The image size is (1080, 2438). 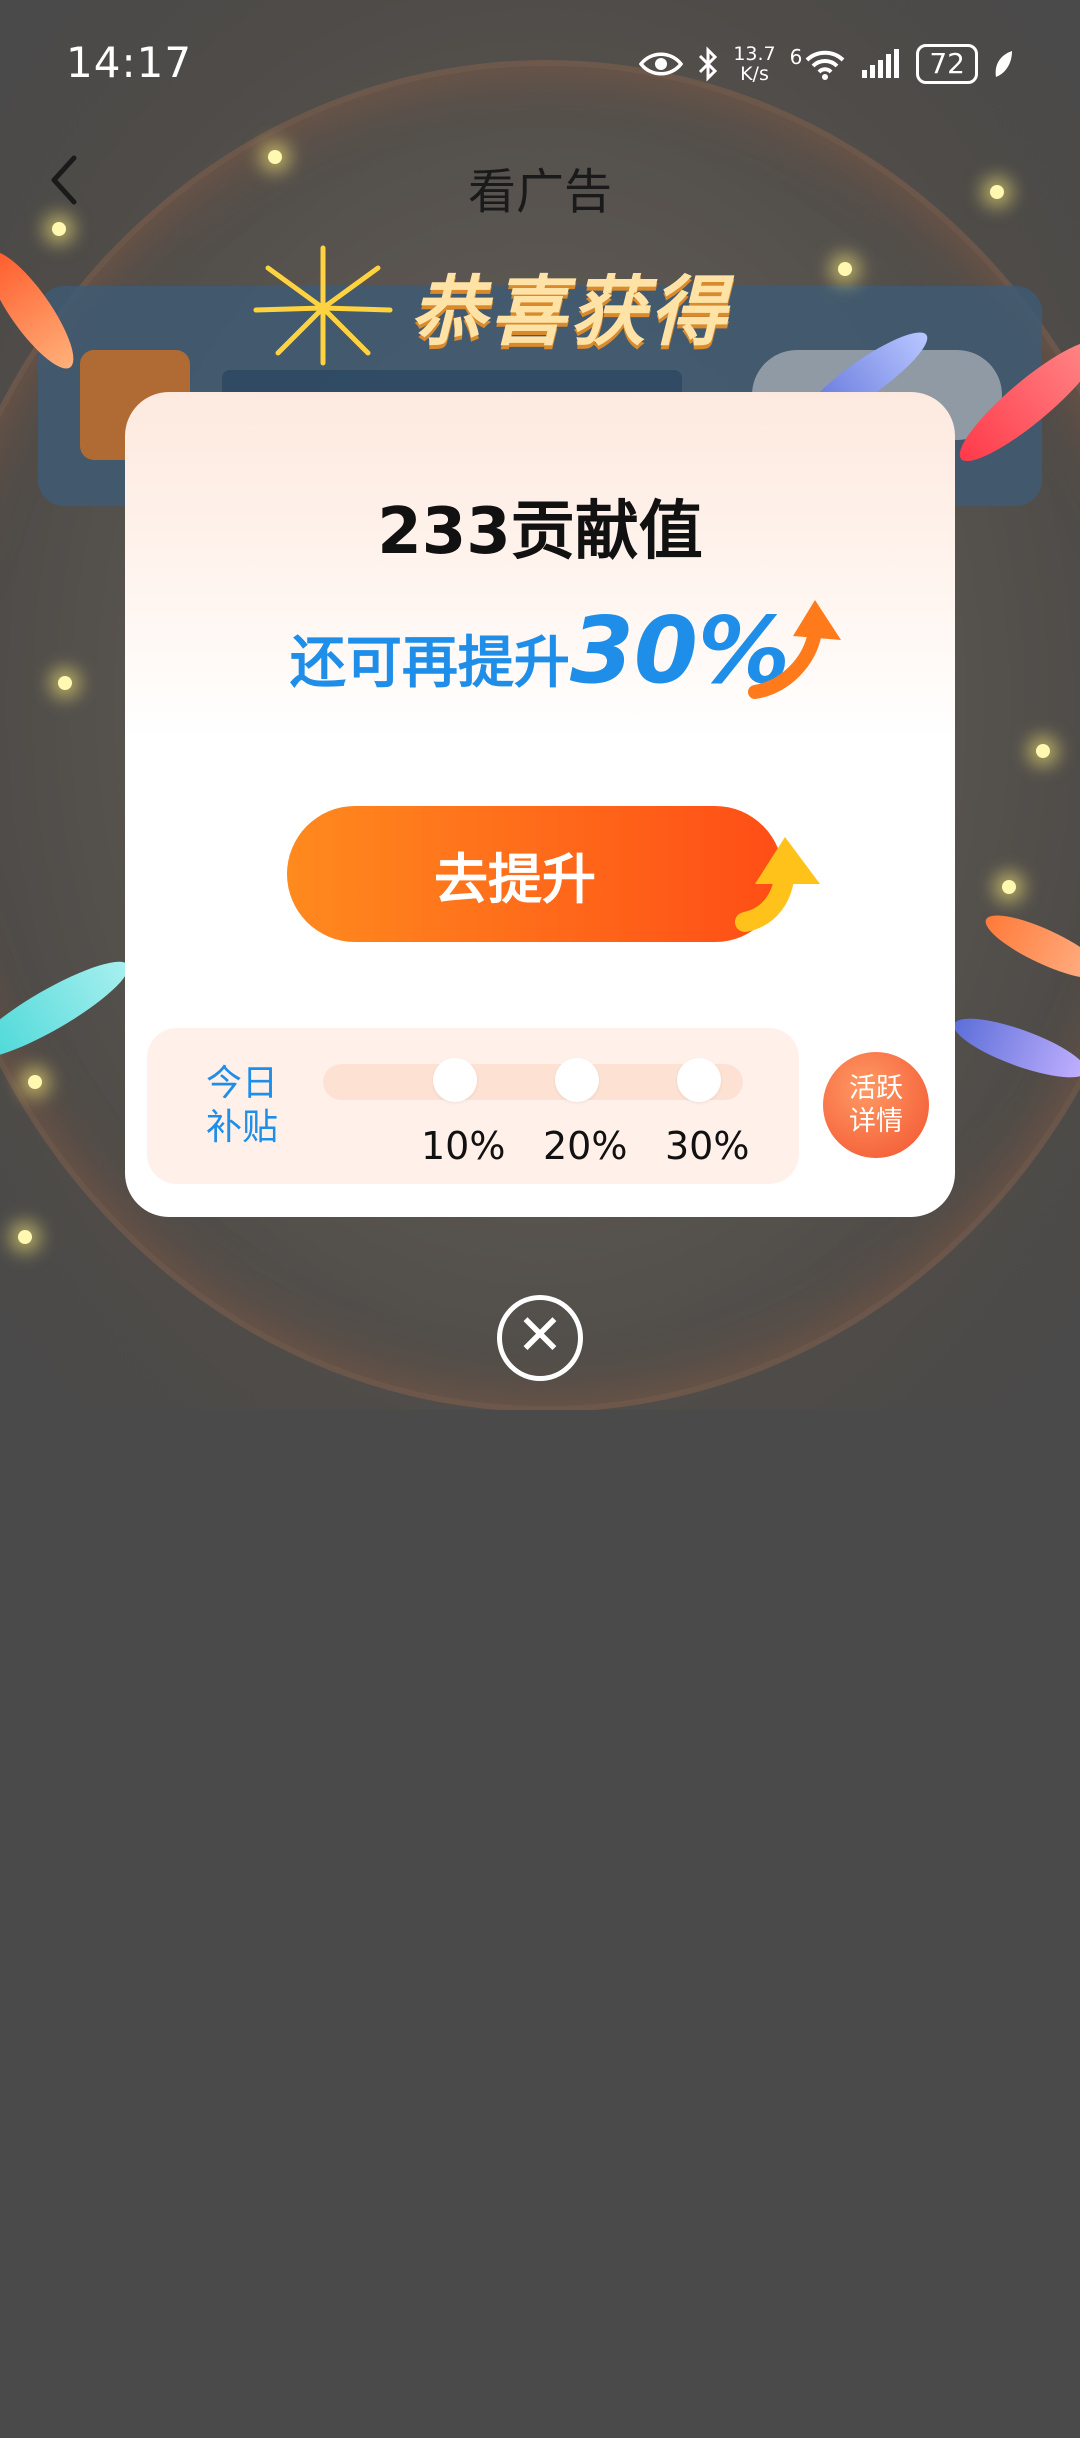 I want to click on status-bar: 14:17 13.7 K/s 6 72, so click(x=540, y=55).